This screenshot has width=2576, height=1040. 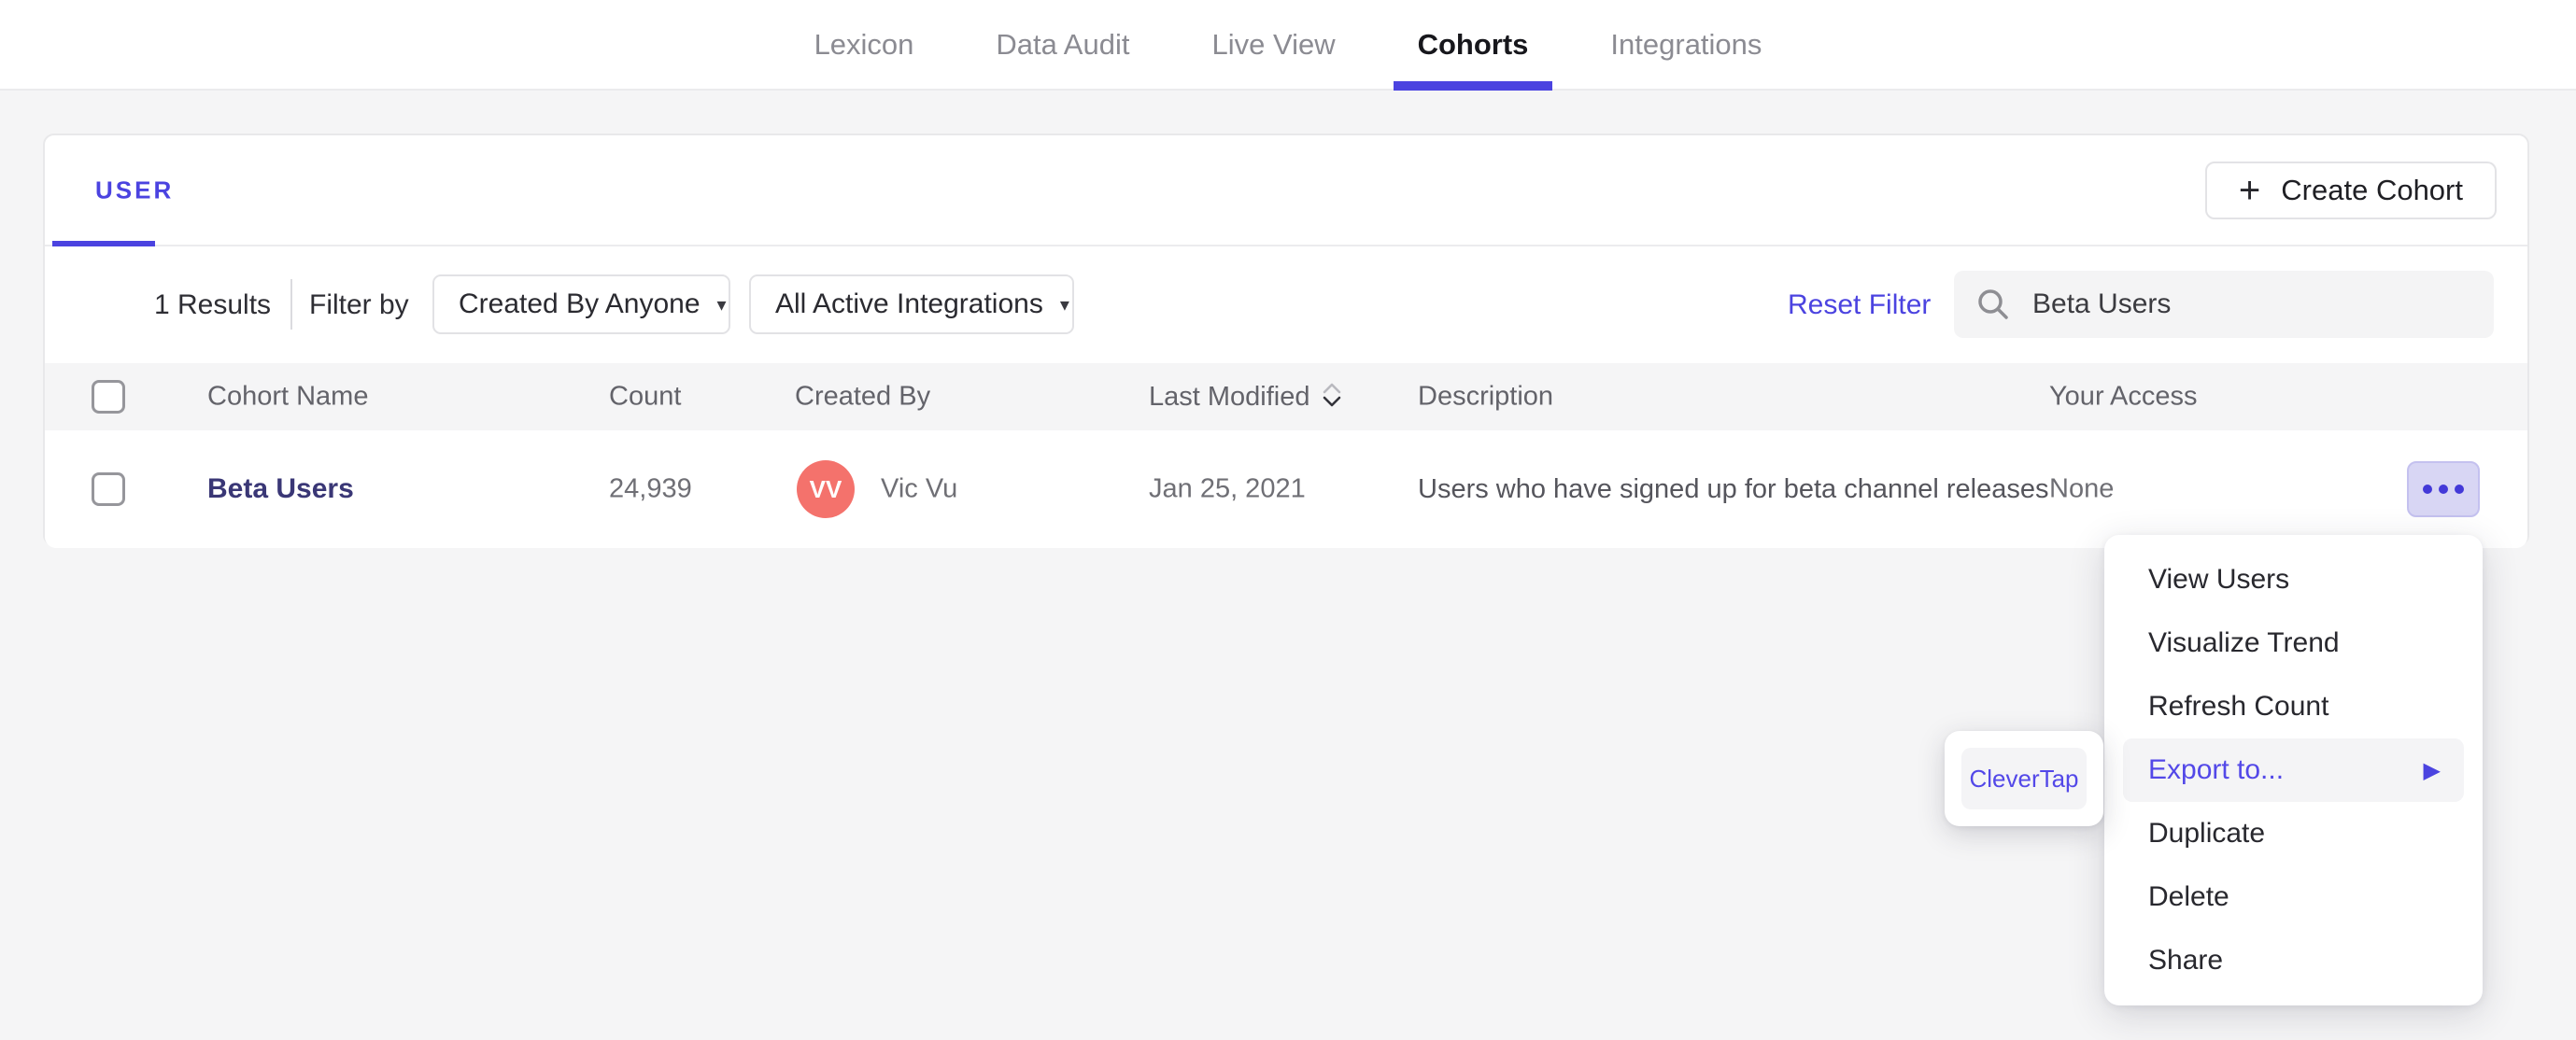 I want to click on search-box, so click(x=2224, y=304).